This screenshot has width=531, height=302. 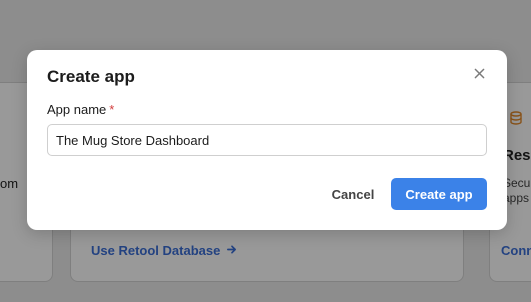 I want to click on app-name-label: App name *, so click(x=80, y=109).